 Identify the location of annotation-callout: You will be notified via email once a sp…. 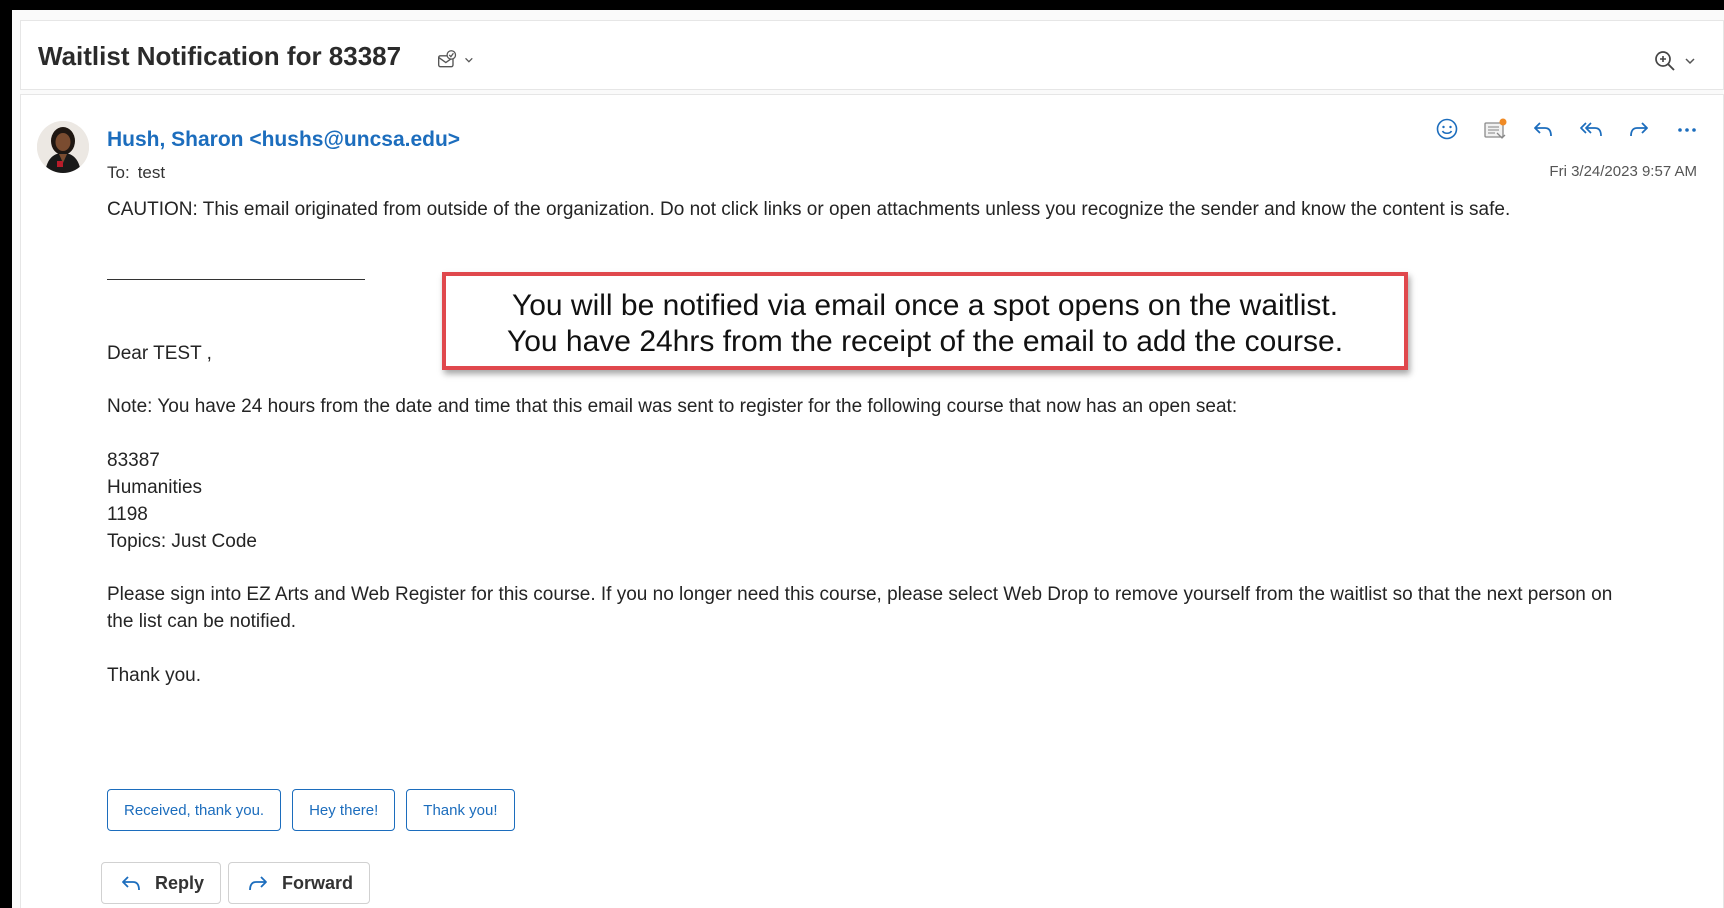
(925, 321).